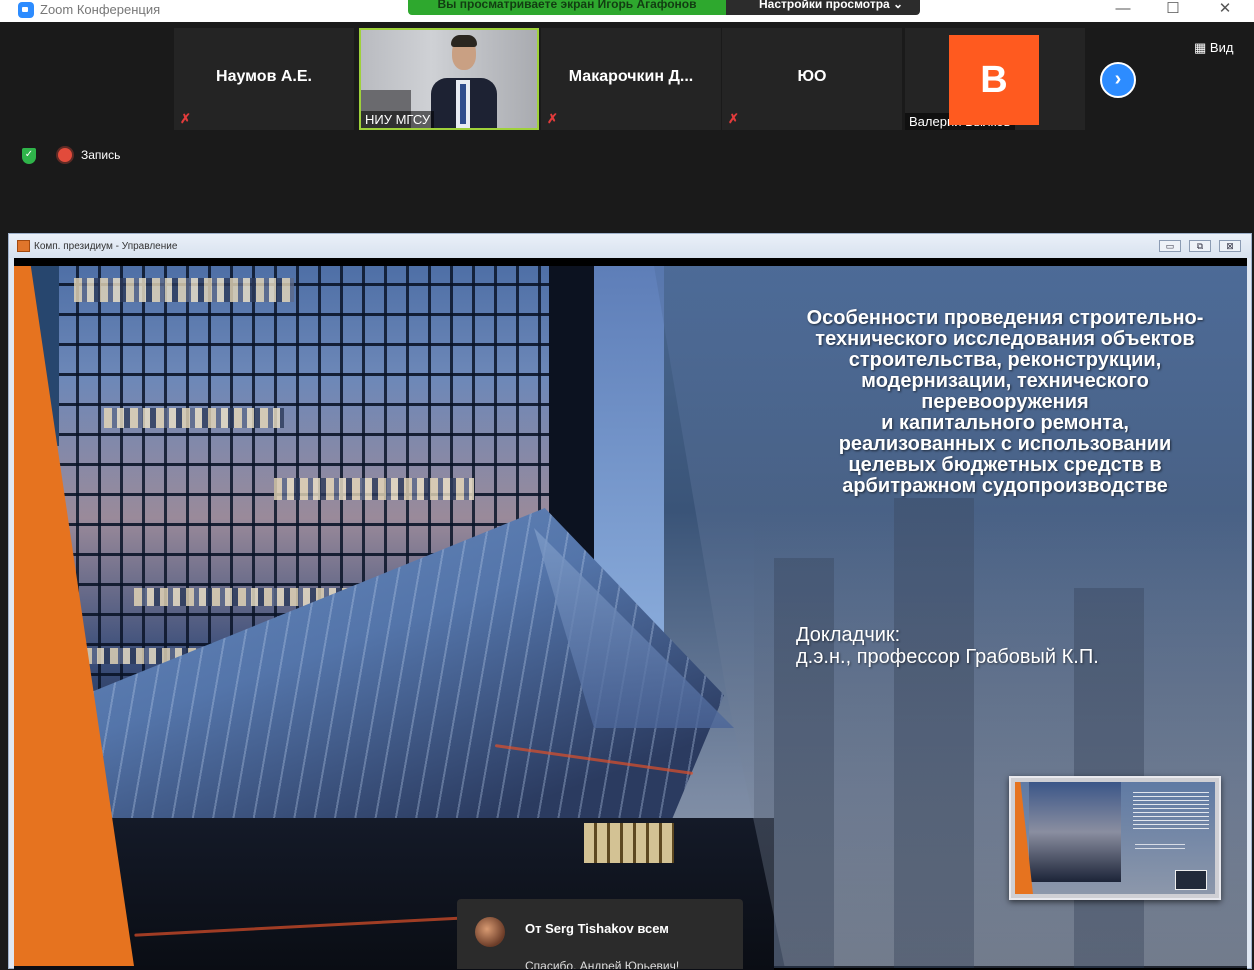 Image resolution: width=1254 pixels, height=970 pixels. What do you see at coordinates (1221, 47) in the screenshot?
I see `view-label: Вид` at bounding box center [1221, 47].